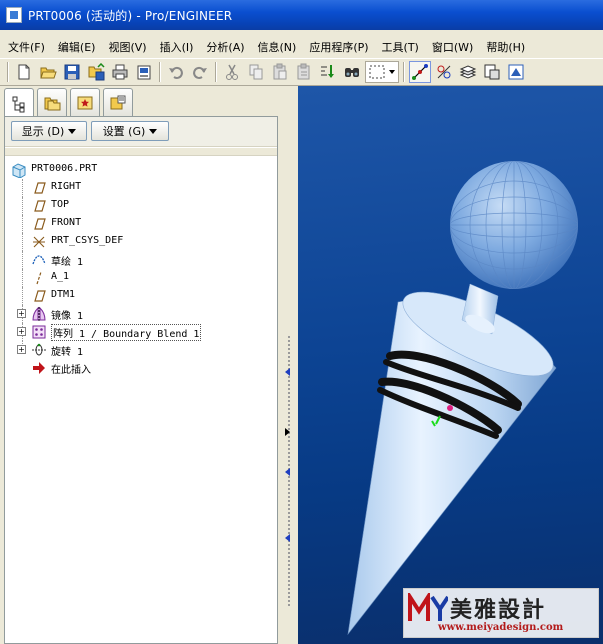 This screenshot has width=603, height=644. Describe the element at coordinates (468, 72) in the screenshot. I see `layers-icon` at that location.